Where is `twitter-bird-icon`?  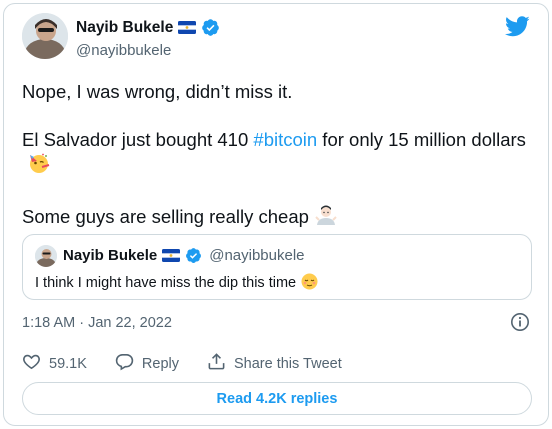
twitter-bird-icon is located at coordinates (517, 26).